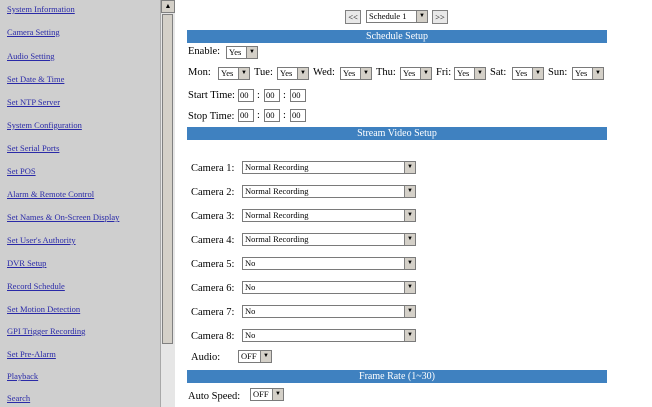 Image resolution: width=652 pixels, height=407 pixels. What do you see at coordinates (272, 115) in the screenshot?
I see `stop-minute-input: 00` at bounding box center [272, 115].